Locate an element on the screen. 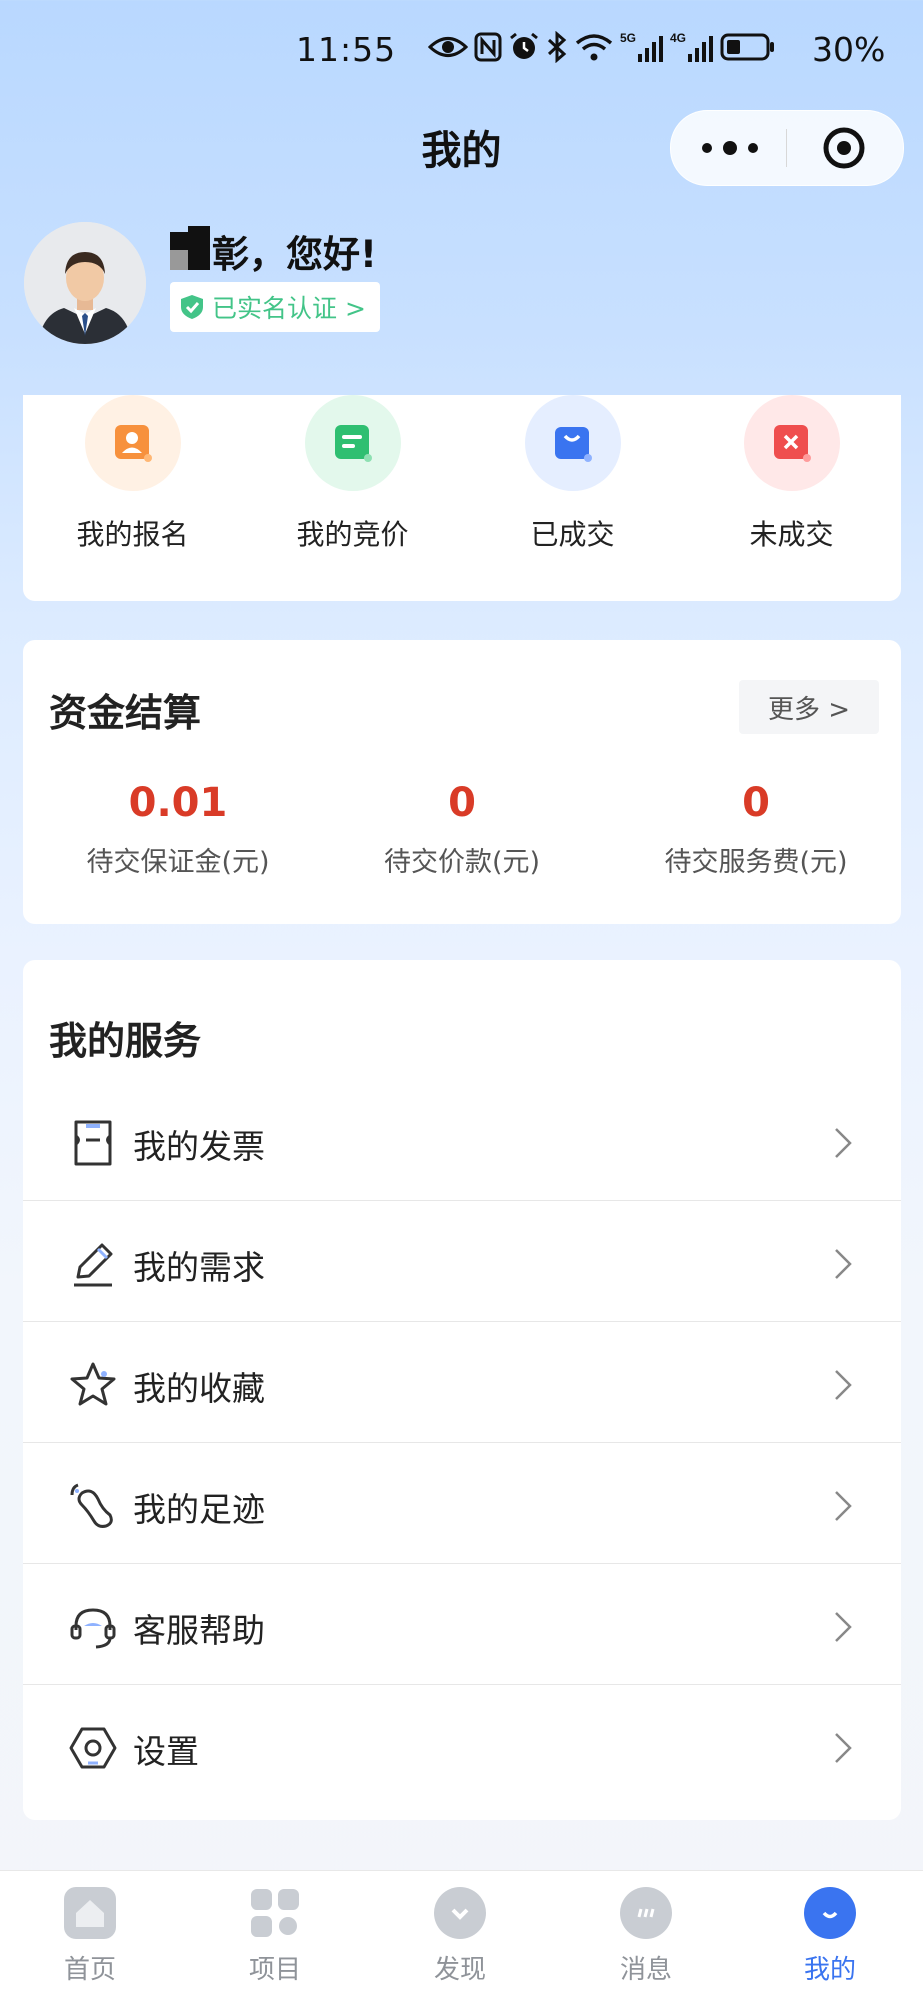  tab-label: 我的 is located at coordinates (829, 1970).